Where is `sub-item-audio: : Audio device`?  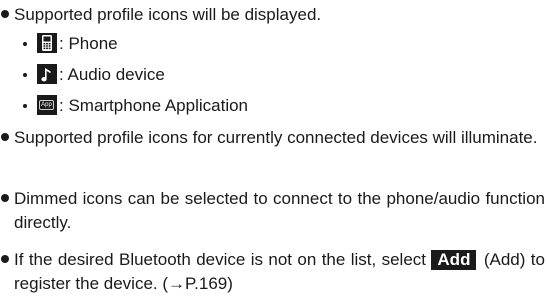 sub-item-audio: : Audio device is located at coordinates (270, 75).